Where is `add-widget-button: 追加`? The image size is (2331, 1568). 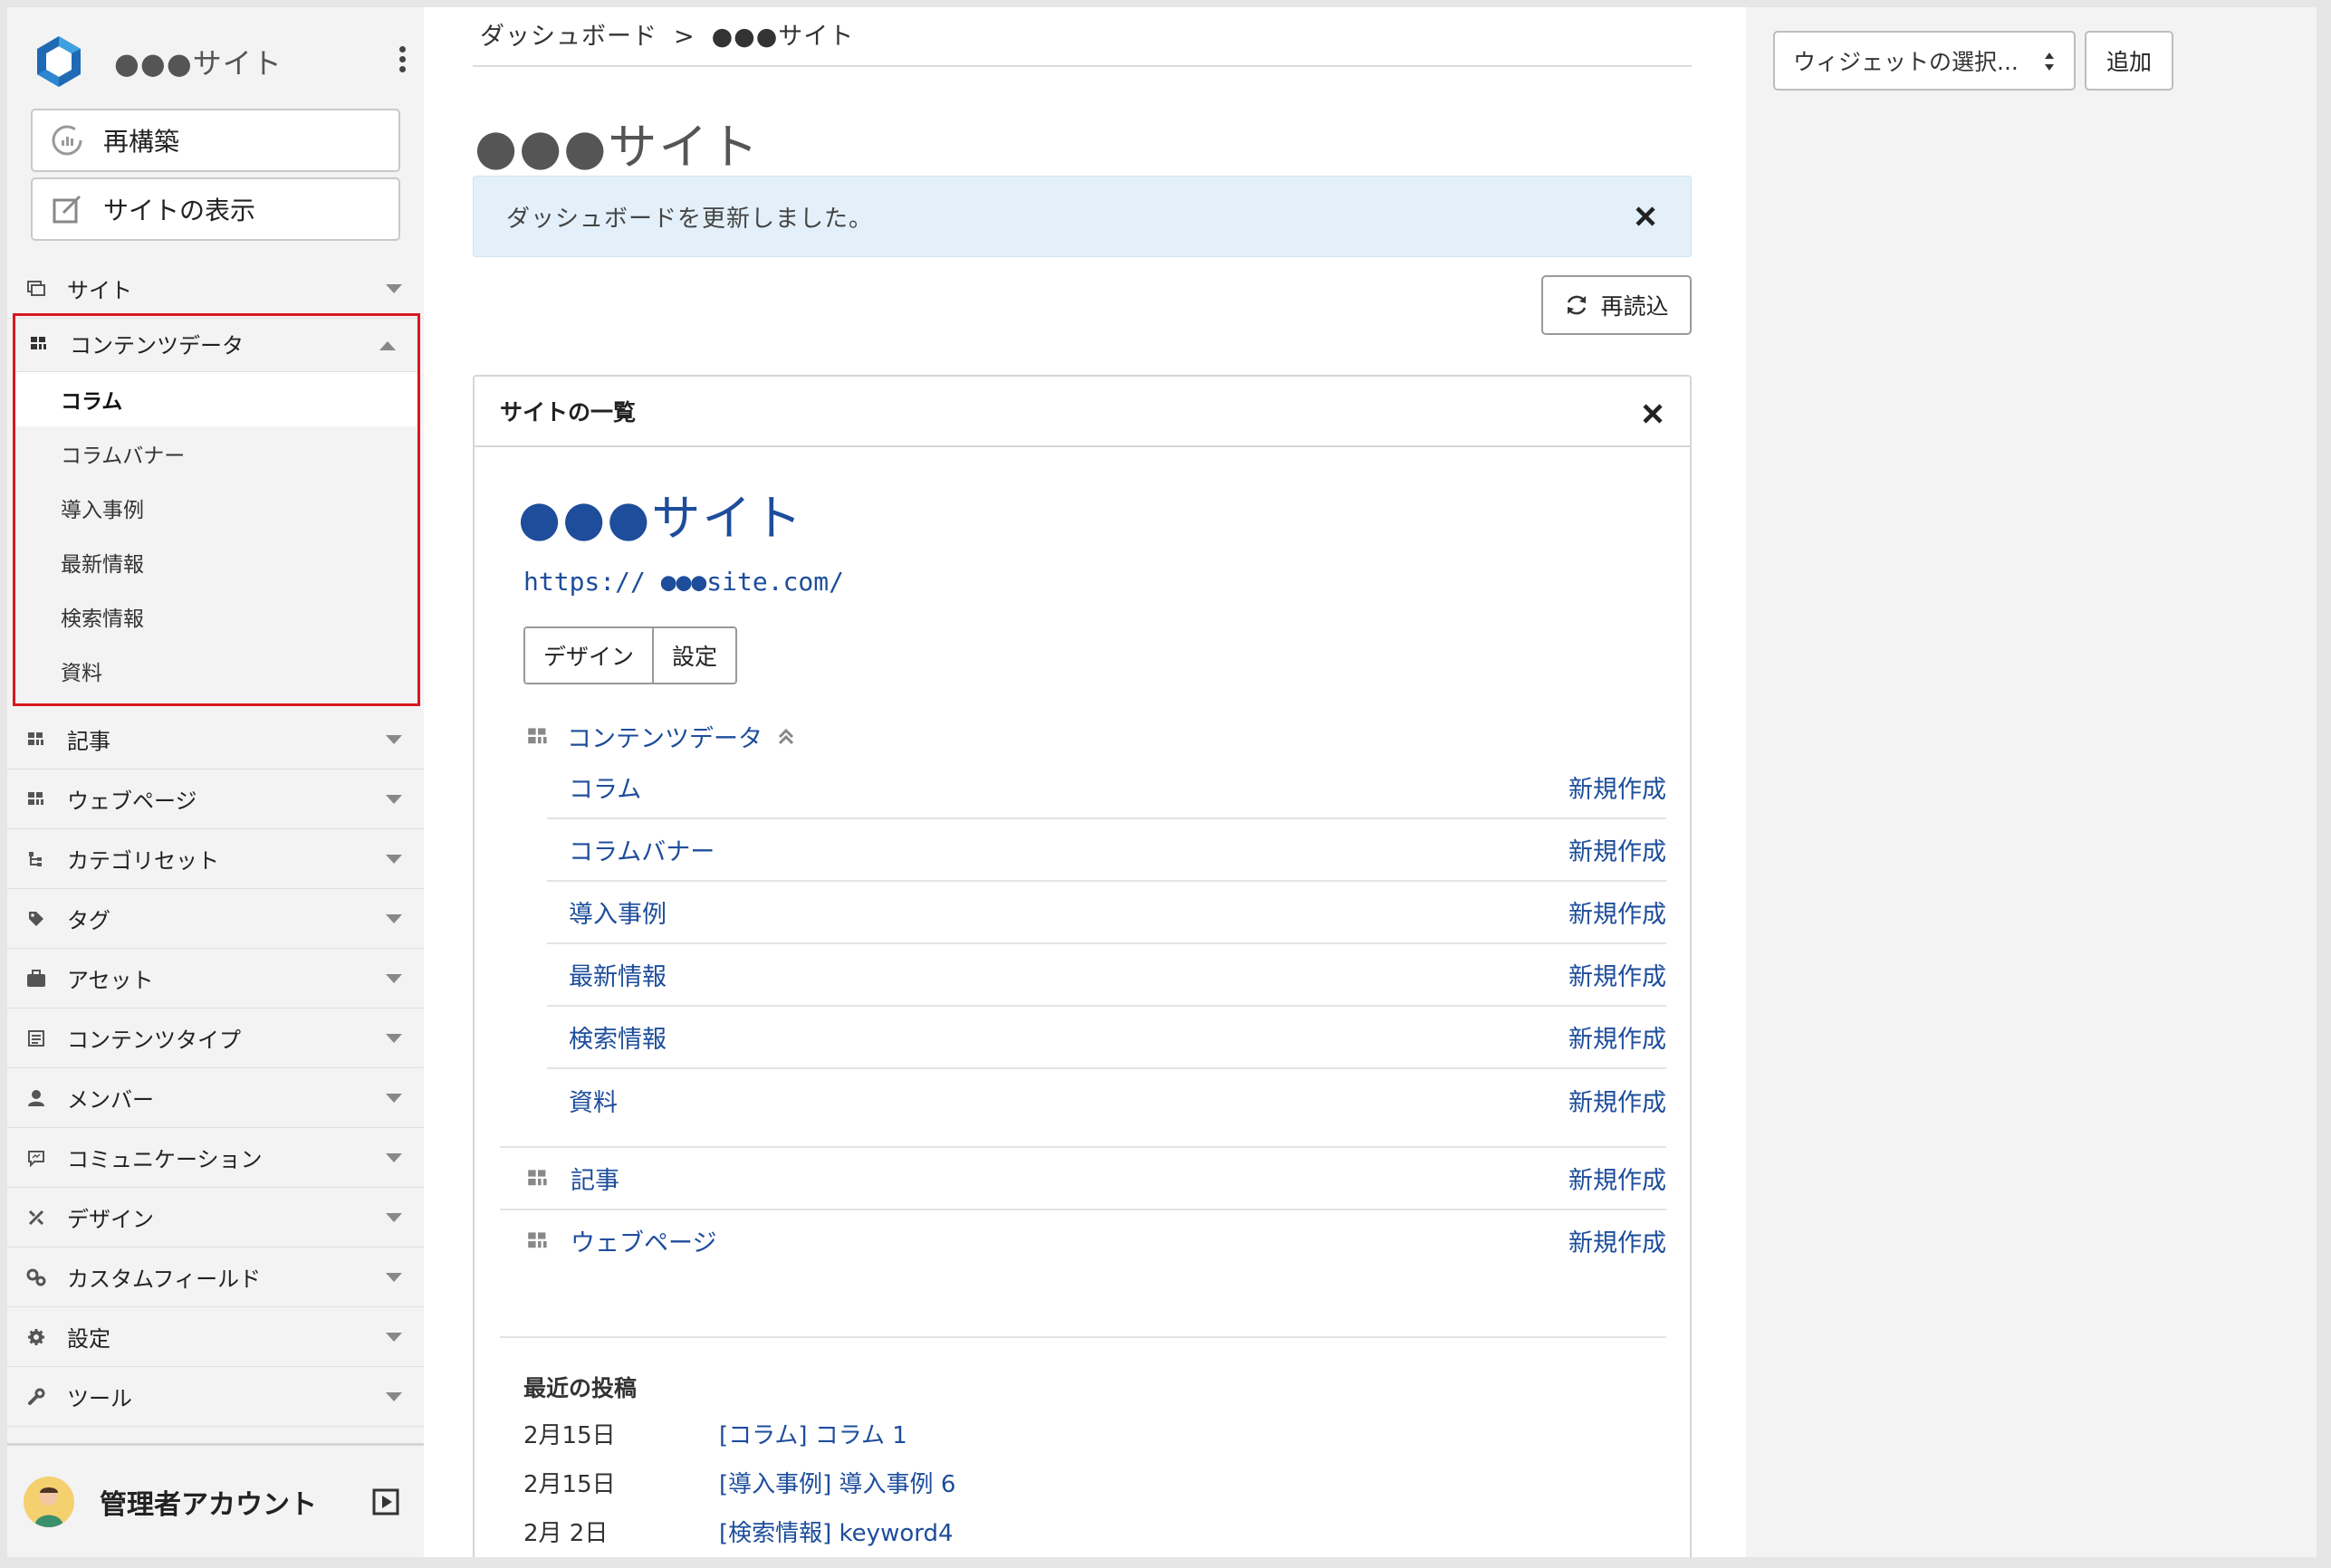 add-widget-button: 追加 is located at coordinates (2129, 61).